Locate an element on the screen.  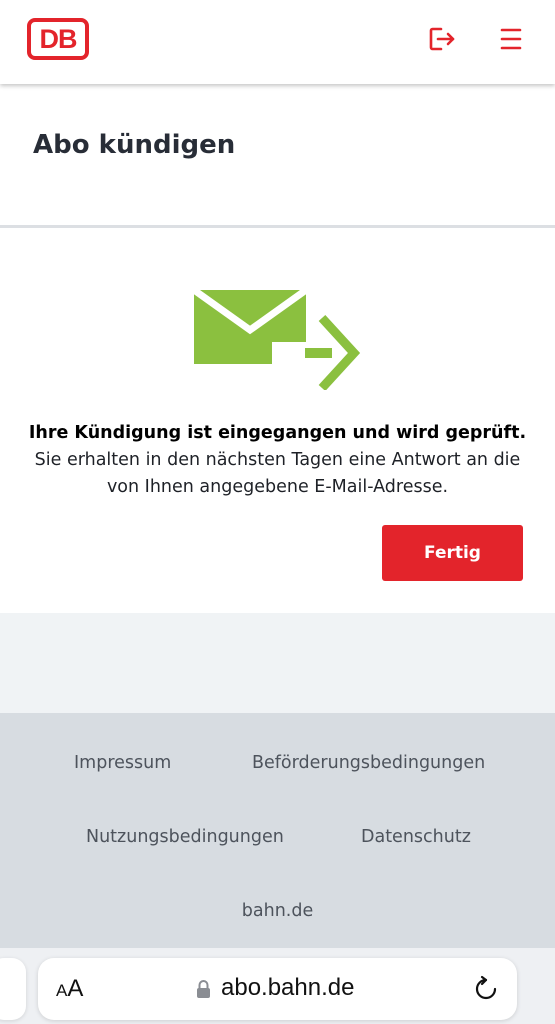
page-title-section: Abo kündigen is located at coordinates (277, 156).